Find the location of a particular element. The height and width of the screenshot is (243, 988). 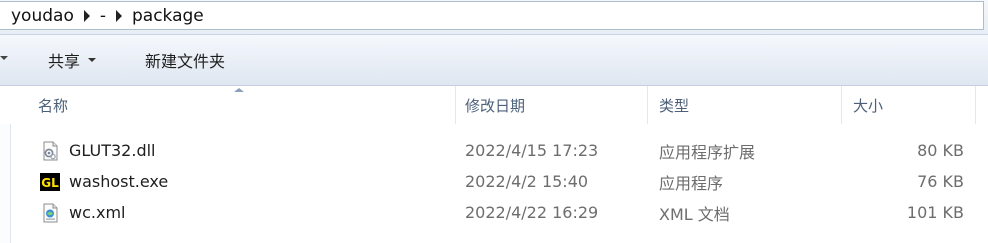

share-label: 共享 is located at coordinates (64, 61).